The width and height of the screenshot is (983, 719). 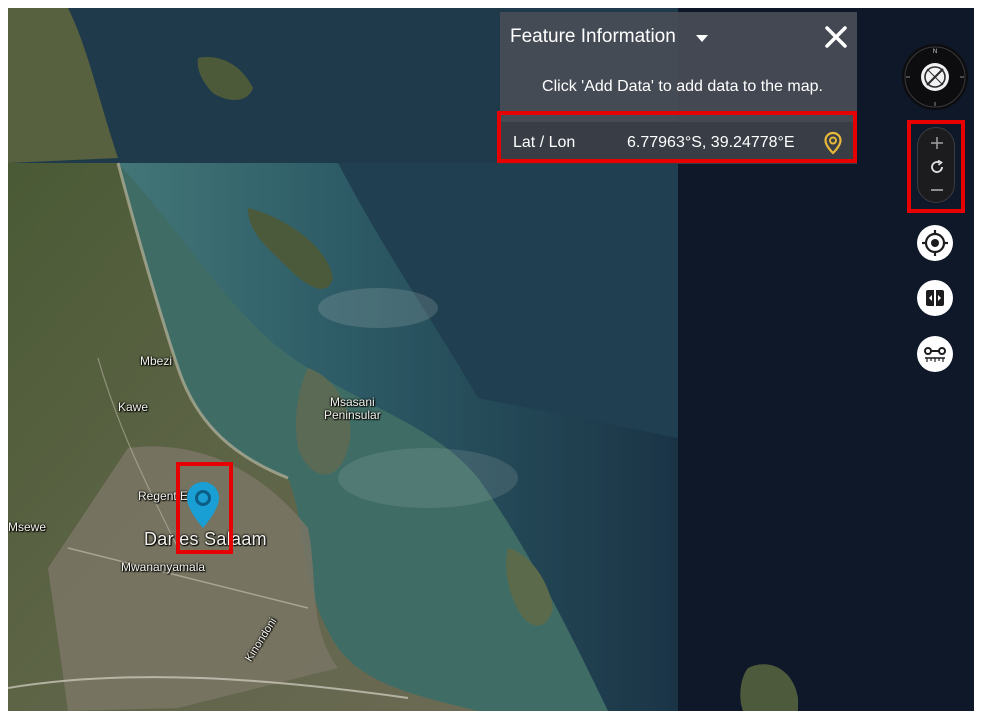 I want to click on location-pin-icon, so click(x=203, y=505).